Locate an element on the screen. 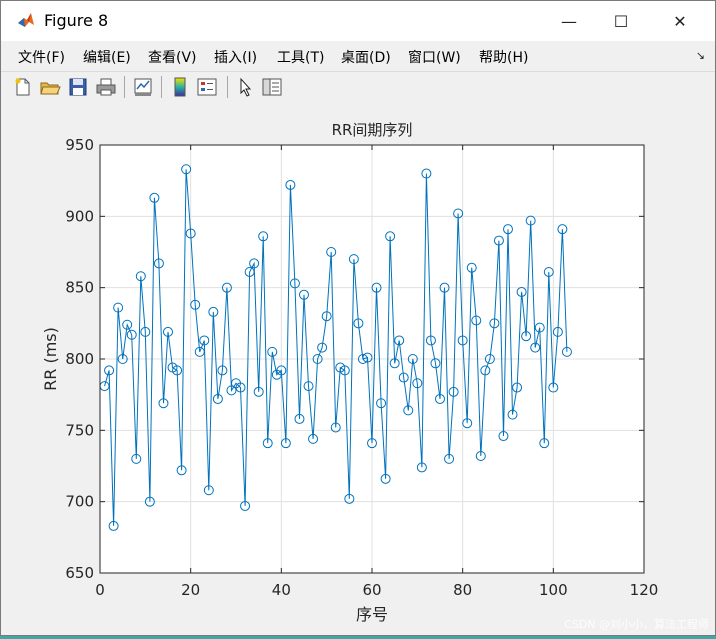  x-tick-label: 60 is located at coordinates (371, 590).